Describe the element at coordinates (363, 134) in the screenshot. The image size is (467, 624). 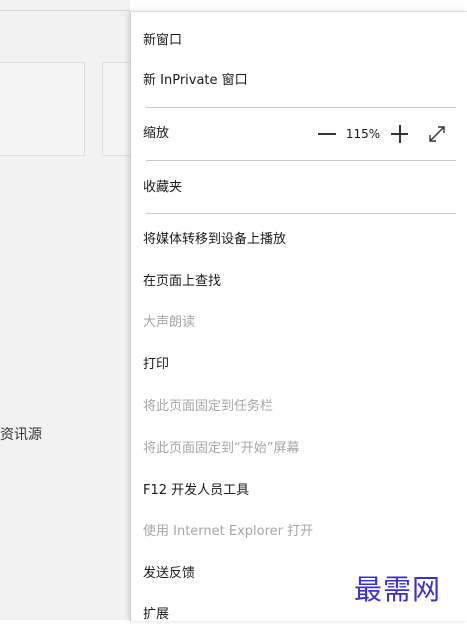
I see `zoom-level: 115%` at that location.